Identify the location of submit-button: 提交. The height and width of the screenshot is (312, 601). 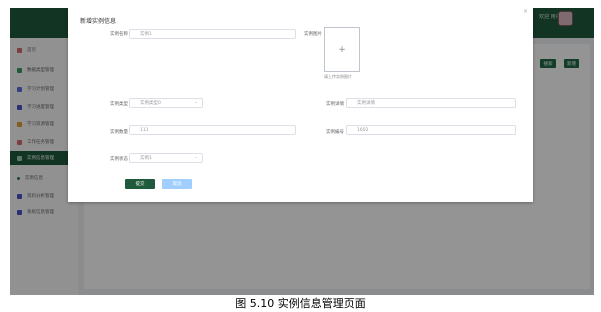
(140, 184).